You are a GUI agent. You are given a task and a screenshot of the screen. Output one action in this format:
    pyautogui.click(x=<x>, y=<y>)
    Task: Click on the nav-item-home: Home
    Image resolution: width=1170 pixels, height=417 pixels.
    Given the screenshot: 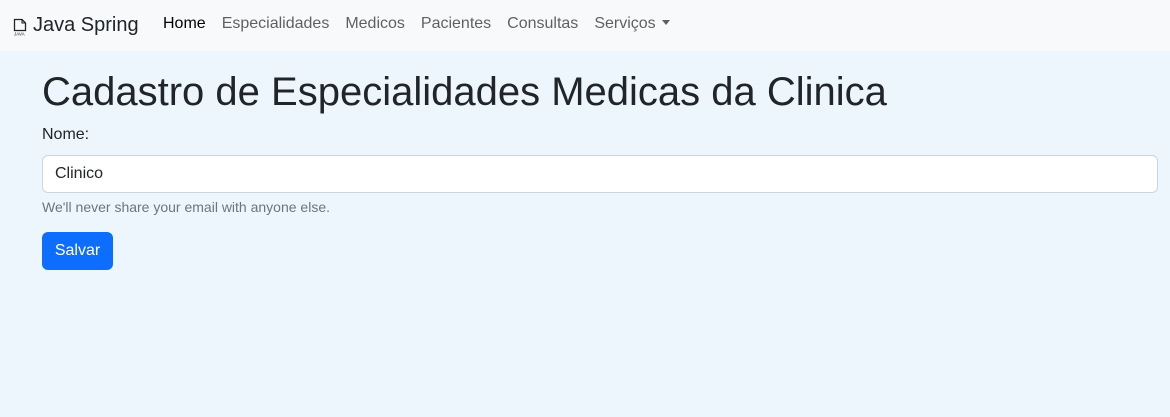 What is the action you would take?
    pyautogui.click(x=184, y=24)
    